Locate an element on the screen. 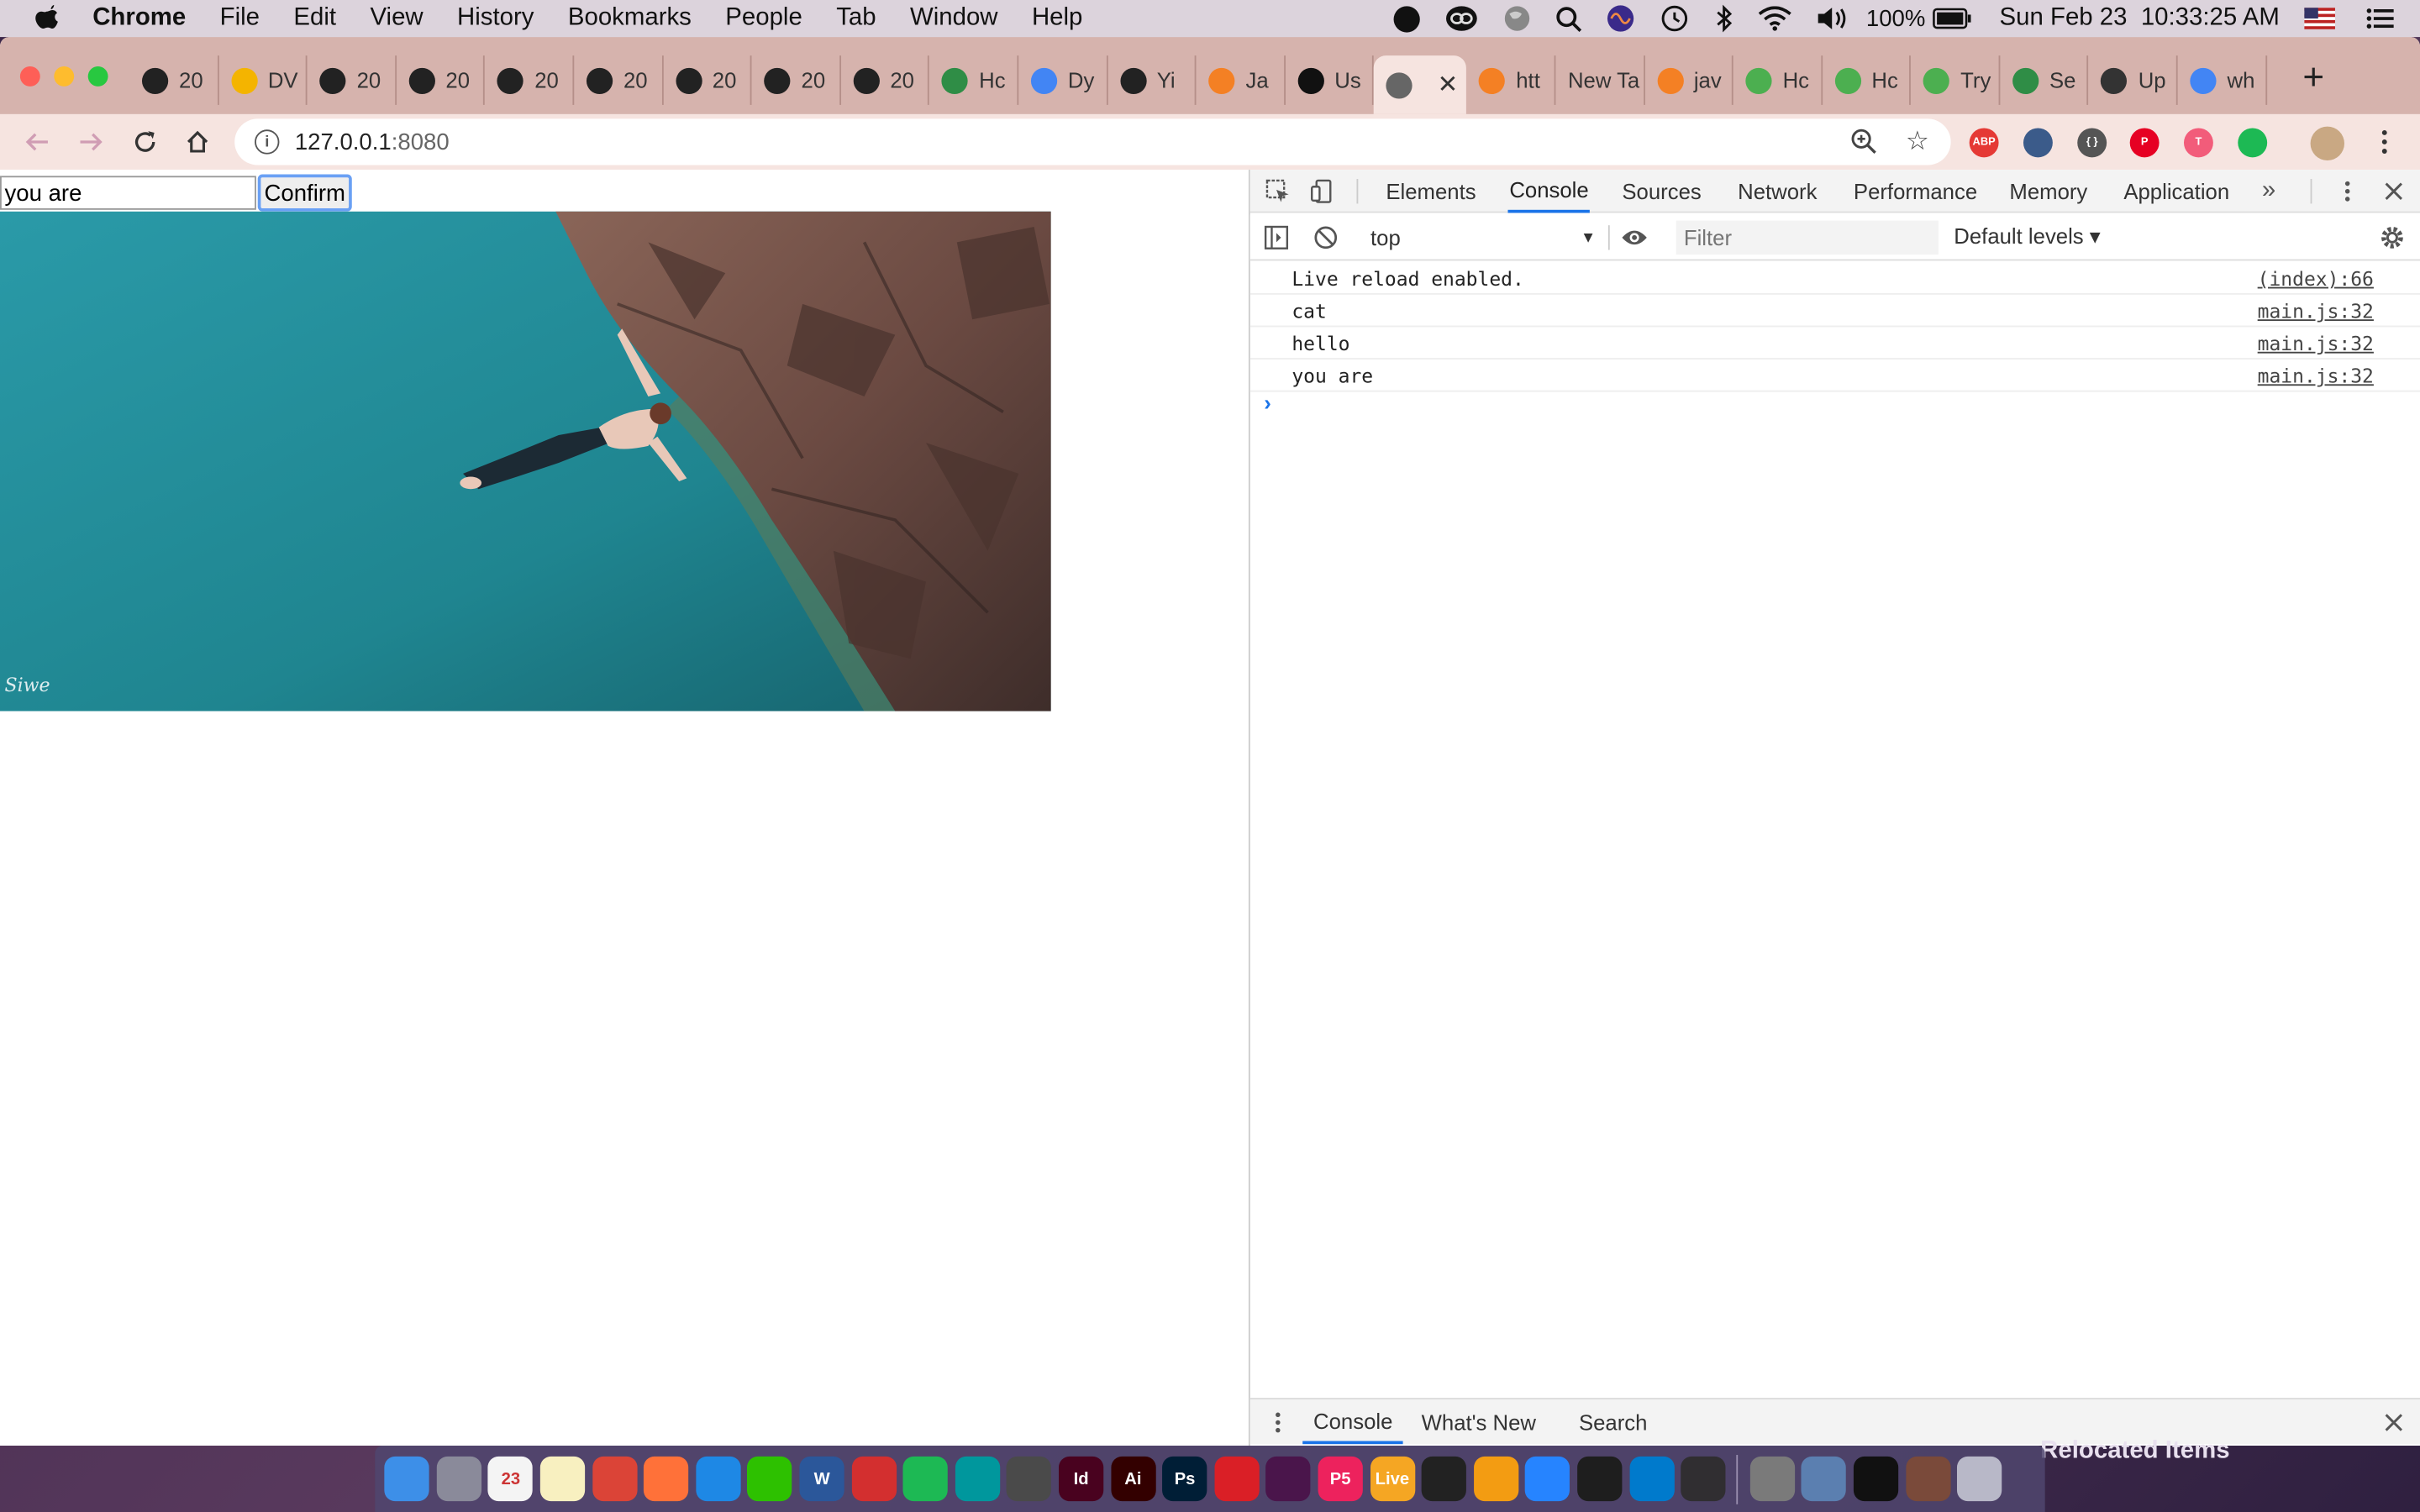 The width and height of the screenshot is (2420, 1512). slack-icon is located at coordinates (1288, 1479).